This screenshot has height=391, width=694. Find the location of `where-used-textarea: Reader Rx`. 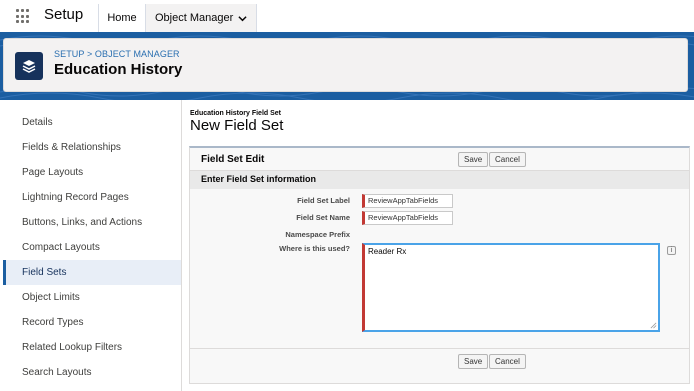

where-used-textarea: Reader Rx is located at coordinates (511, 287).